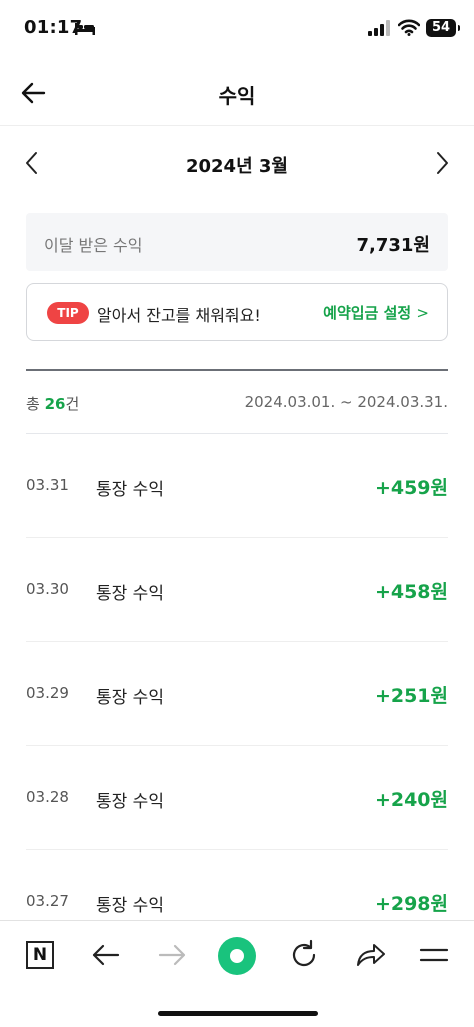 The image size is (474, 1027). Describe the element at coordinates (379, 28) in the screenshot. I see `signal-icon` at that location.